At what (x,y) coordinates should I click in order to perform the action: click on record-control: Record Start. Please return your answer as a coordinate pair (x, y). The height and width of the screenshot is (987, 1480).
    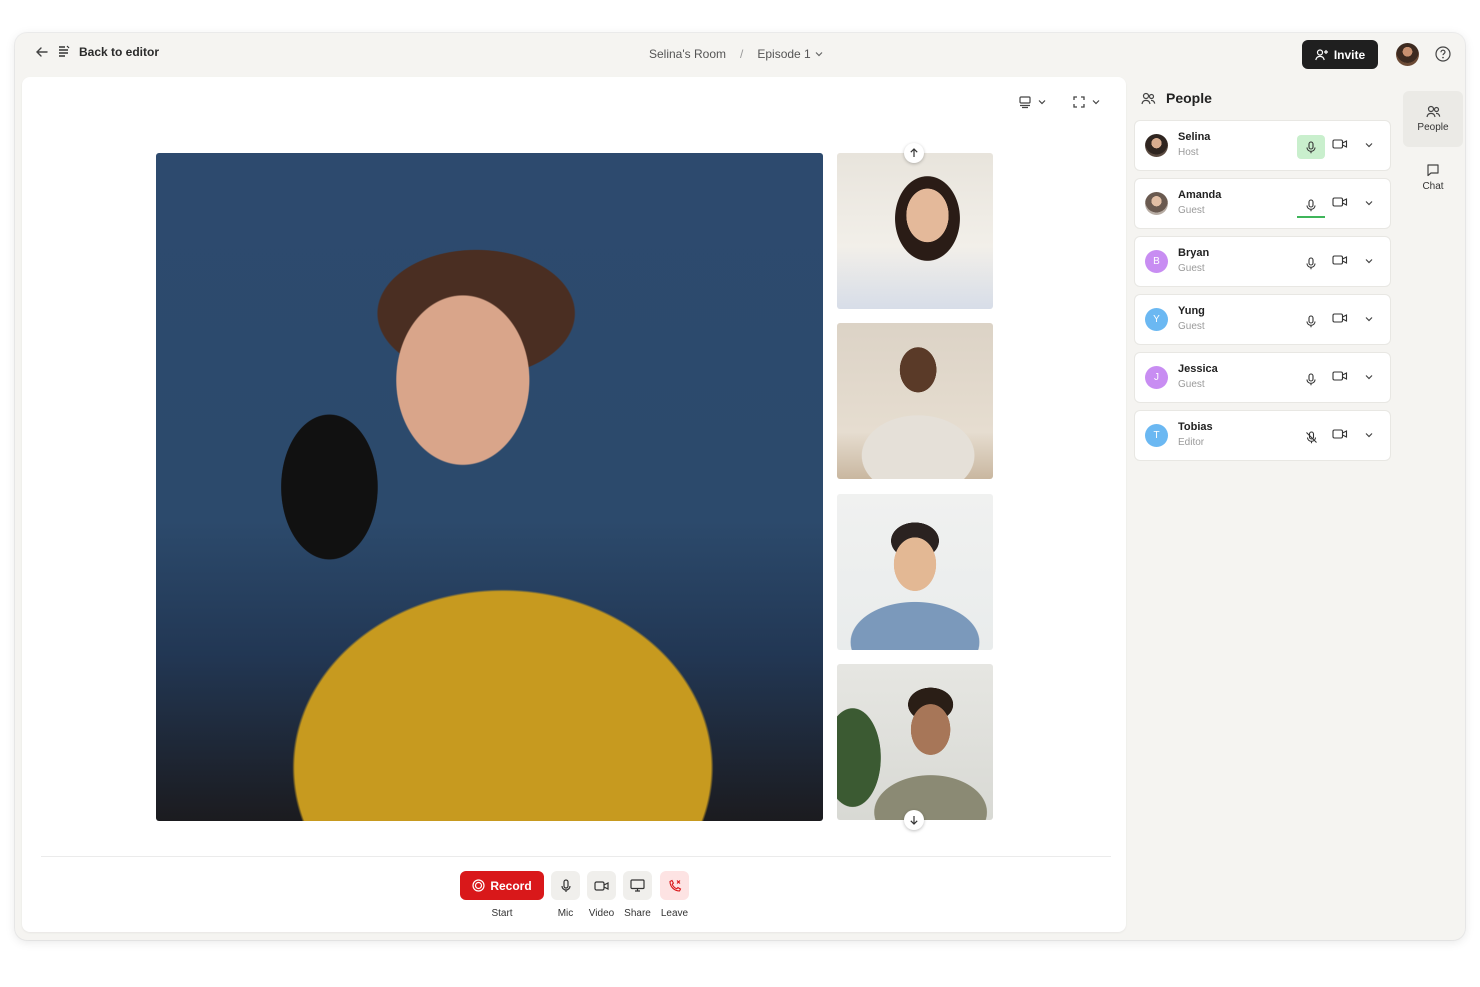
    Looking at the image, I should click on (502, 895).